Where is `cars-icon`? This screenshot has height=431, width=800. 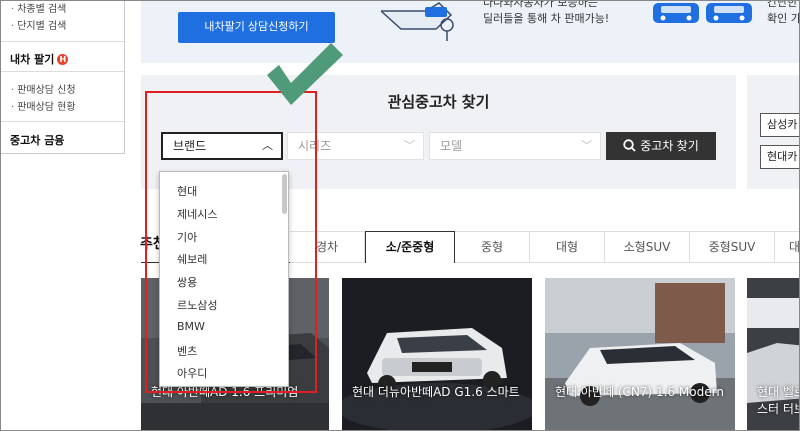 cars-icon is located at coordinates (702, 13).